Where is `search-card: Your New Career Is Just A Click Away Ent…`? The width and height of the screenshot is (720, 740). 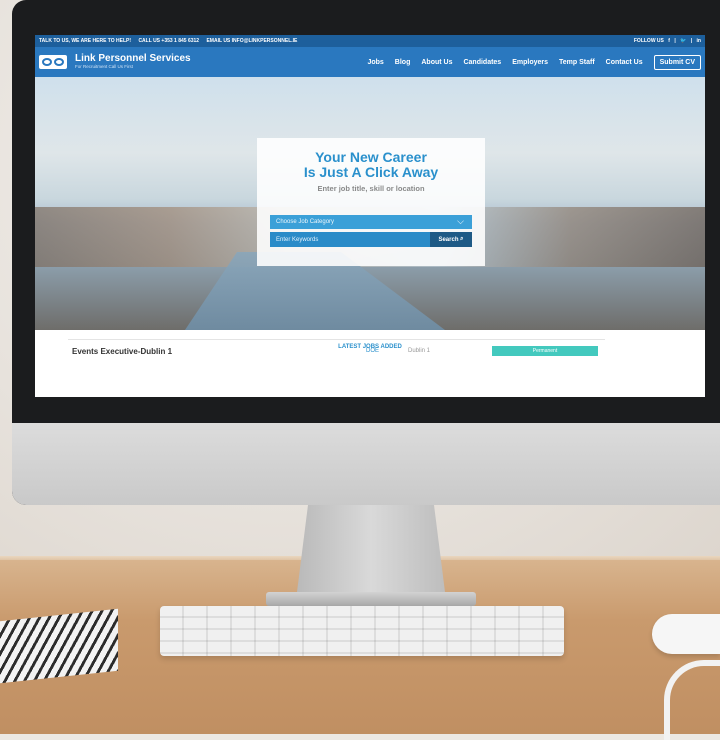
search-card: Your New Career Is Just A Click Away Ent… is located at coordinates (371, 202).